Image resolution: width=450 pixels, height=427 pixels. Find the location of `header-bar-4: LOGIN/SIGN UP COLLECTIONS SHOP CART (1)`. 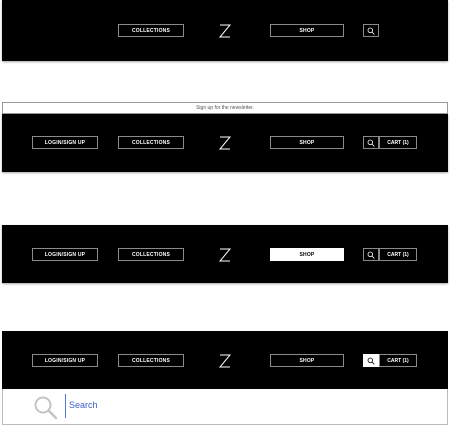

header-bar-4: LOGIN/SIGN UP COLLECTIONS SHOP CART (1) is located at coordinates (225, 360).